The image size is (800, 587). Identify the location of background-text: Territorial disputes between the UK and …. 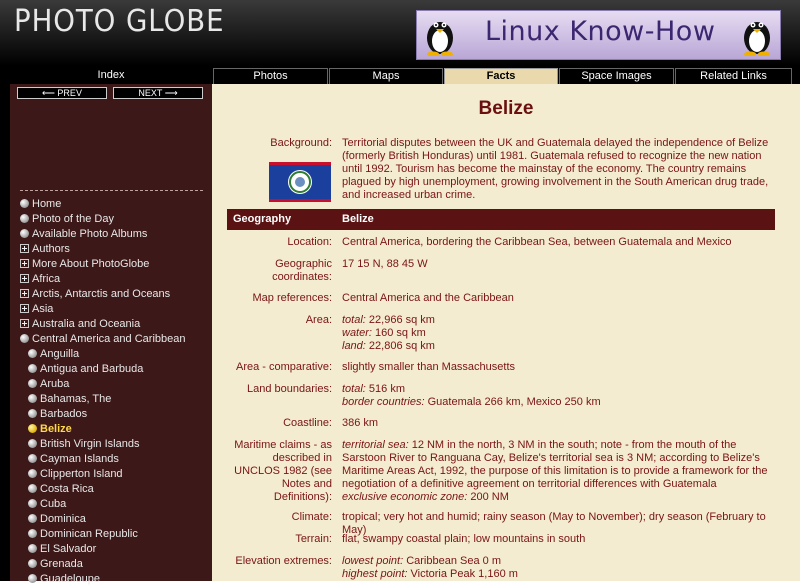
(555, 169).